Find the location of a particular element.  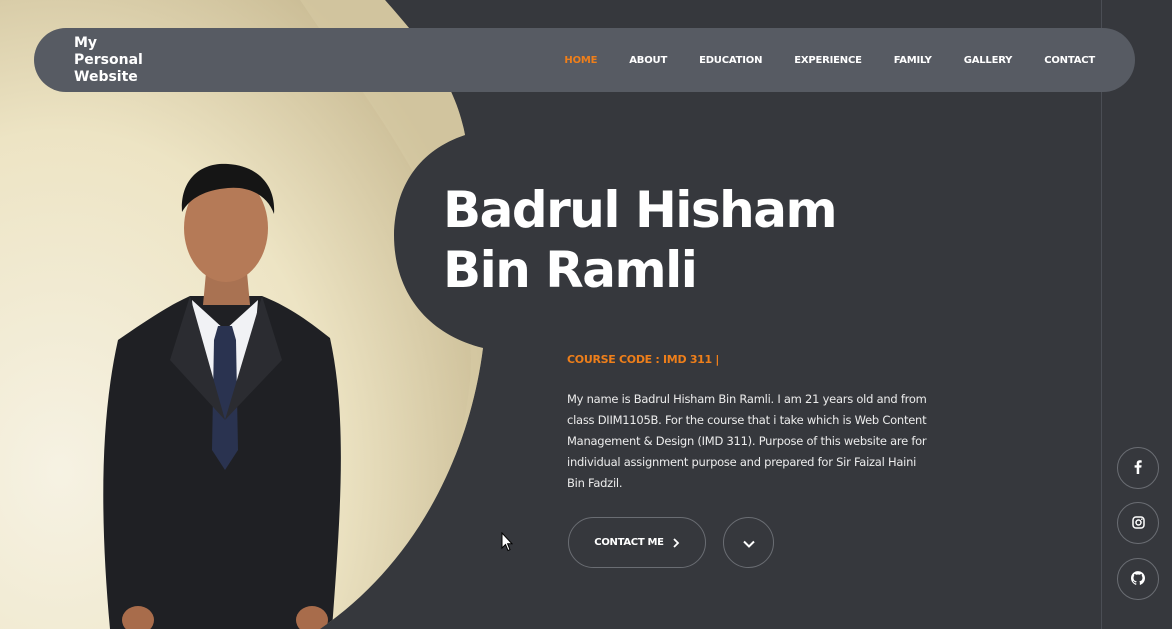

nav-family: FAMILY is located at coordinates (913, 60).